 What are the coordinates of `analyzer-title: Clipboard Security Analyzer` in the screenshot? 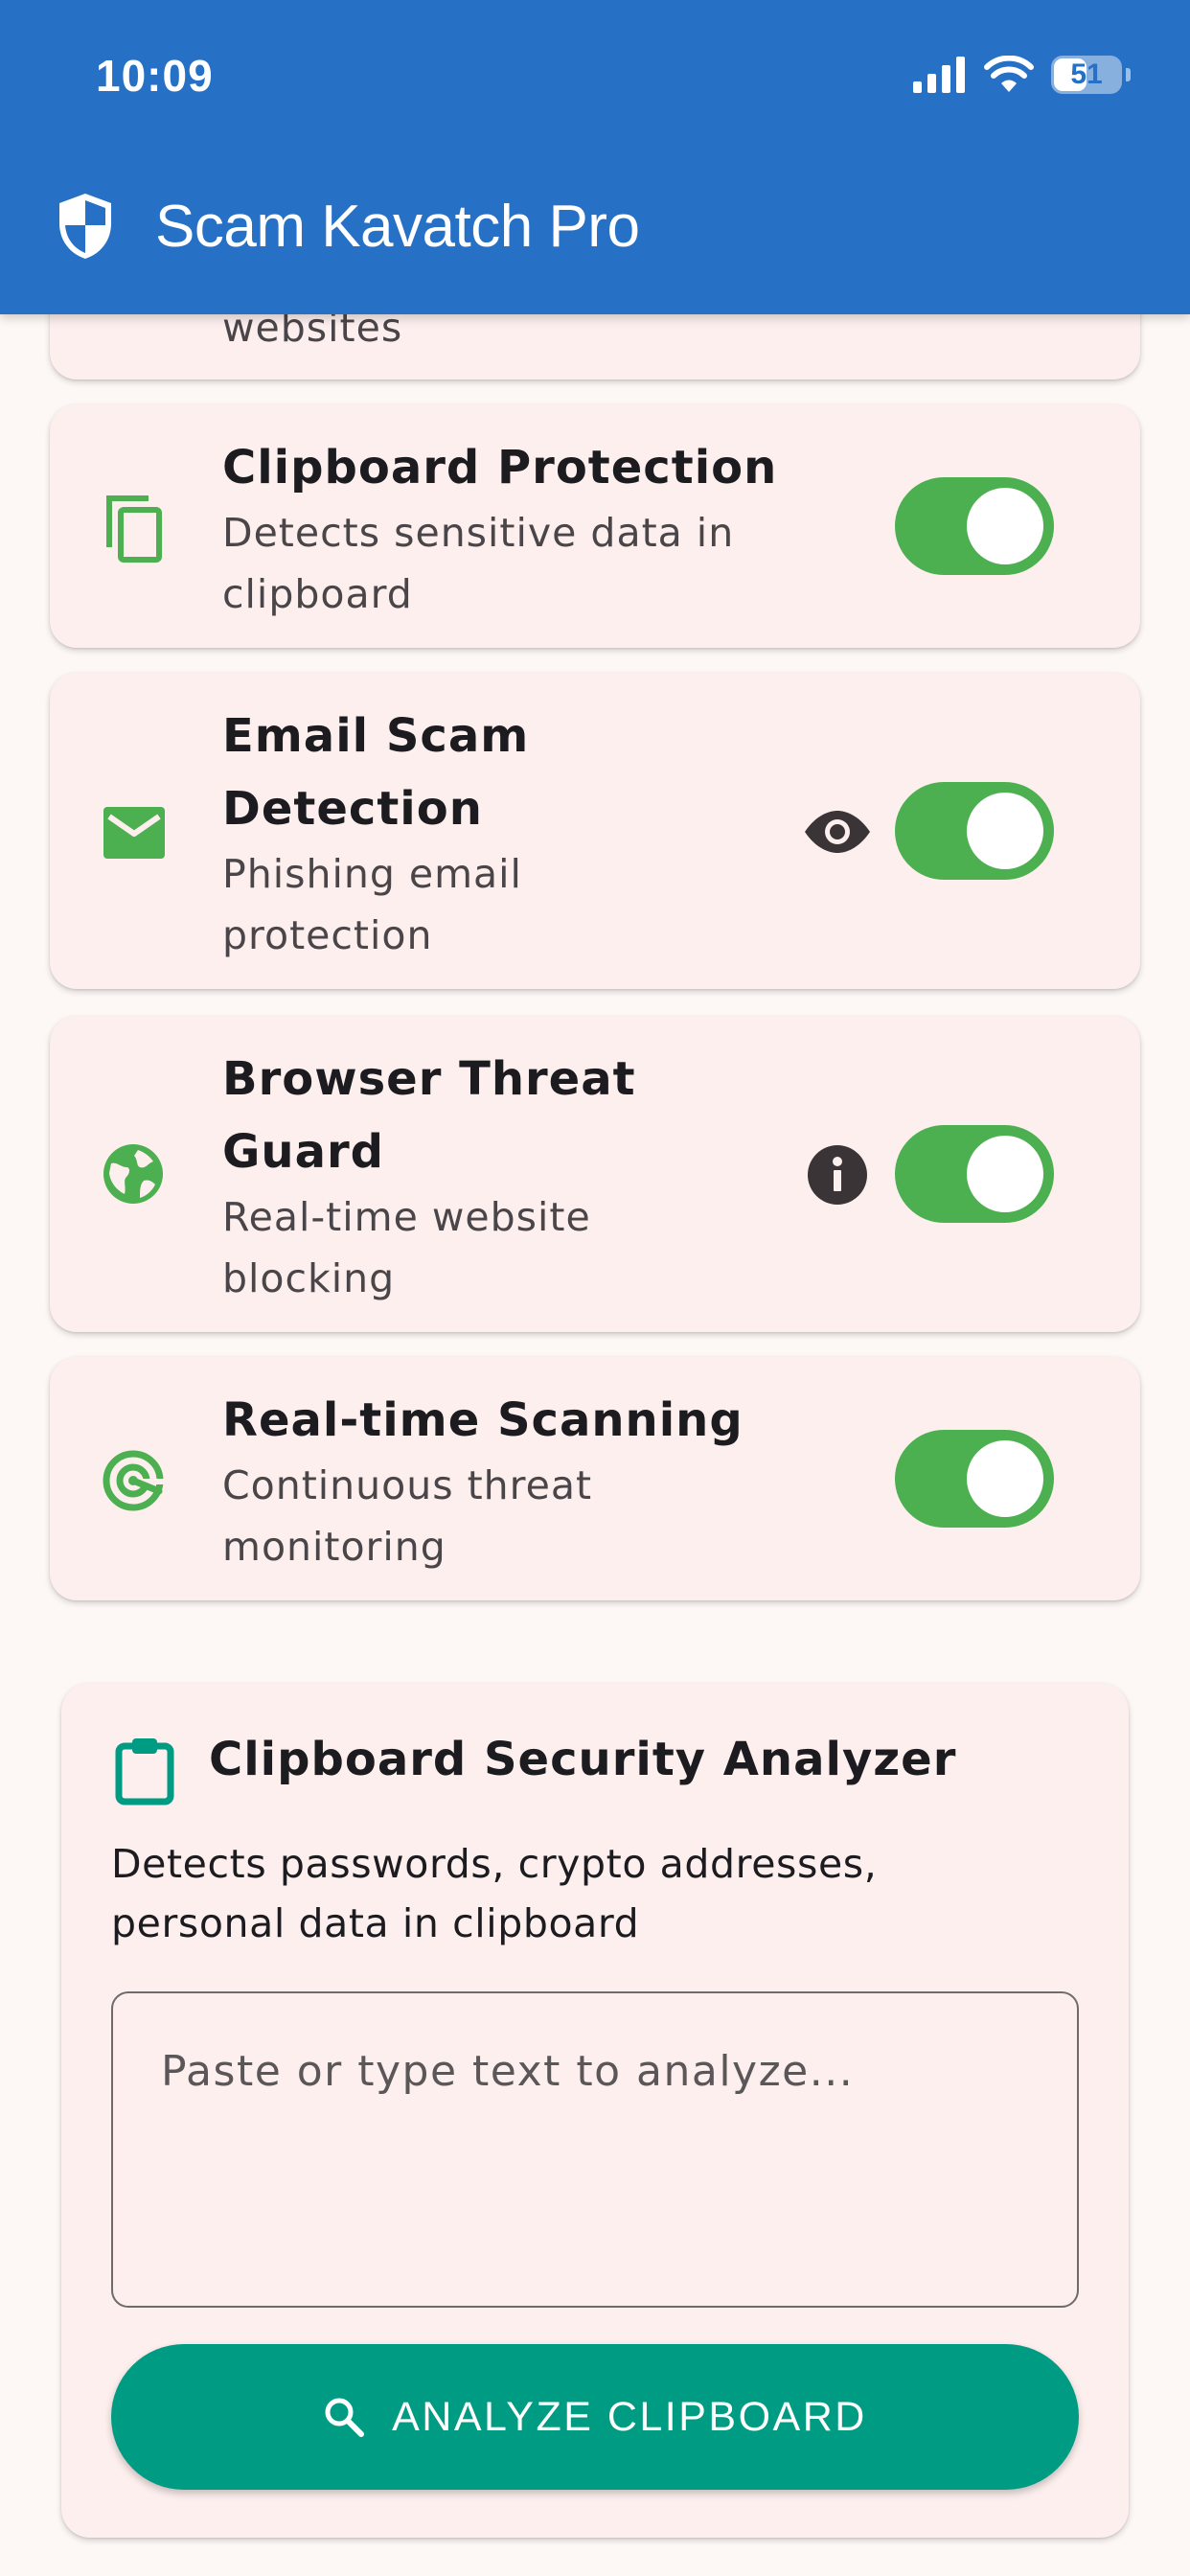 It's located at (583, 1759).